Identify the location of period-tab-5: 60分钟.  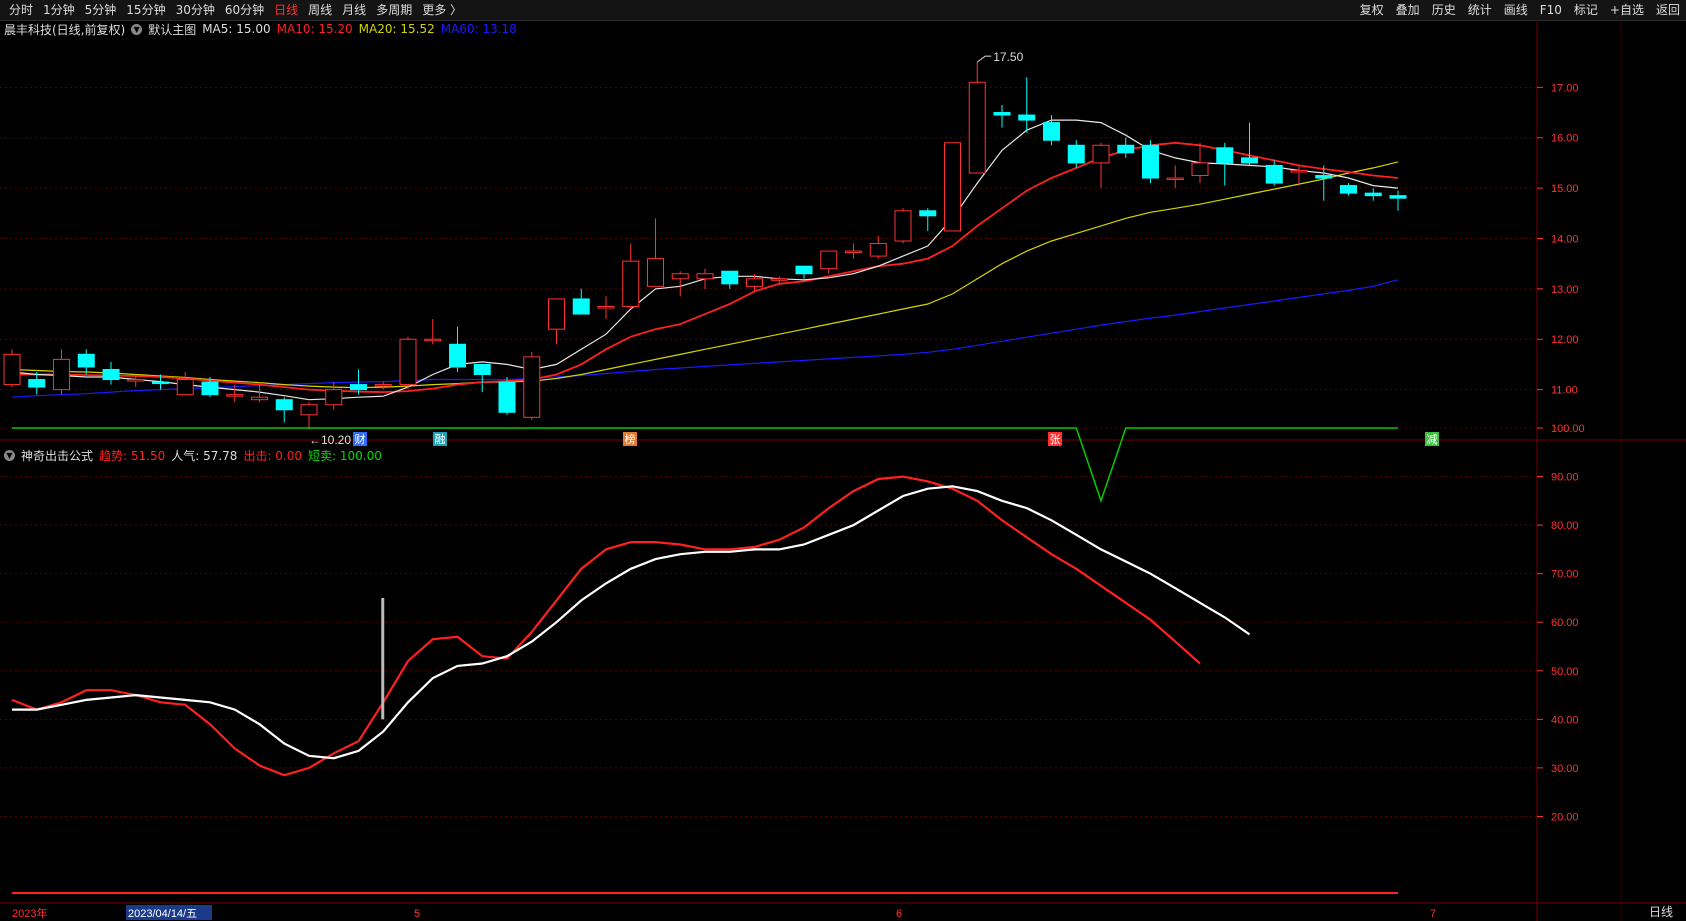
(244, 10).